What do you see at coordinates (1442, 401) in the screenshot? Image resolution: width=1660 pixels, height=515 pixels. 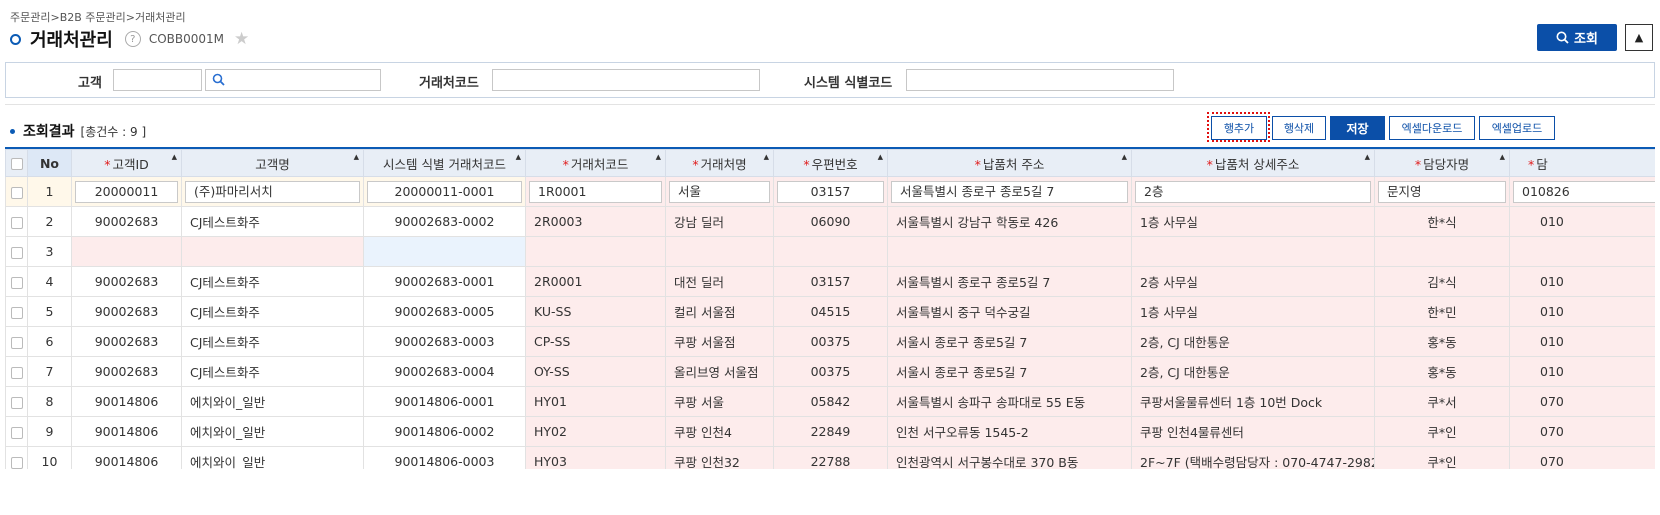 I see `cell-manager: 쿠*서` at bounding box center [1442, 401].